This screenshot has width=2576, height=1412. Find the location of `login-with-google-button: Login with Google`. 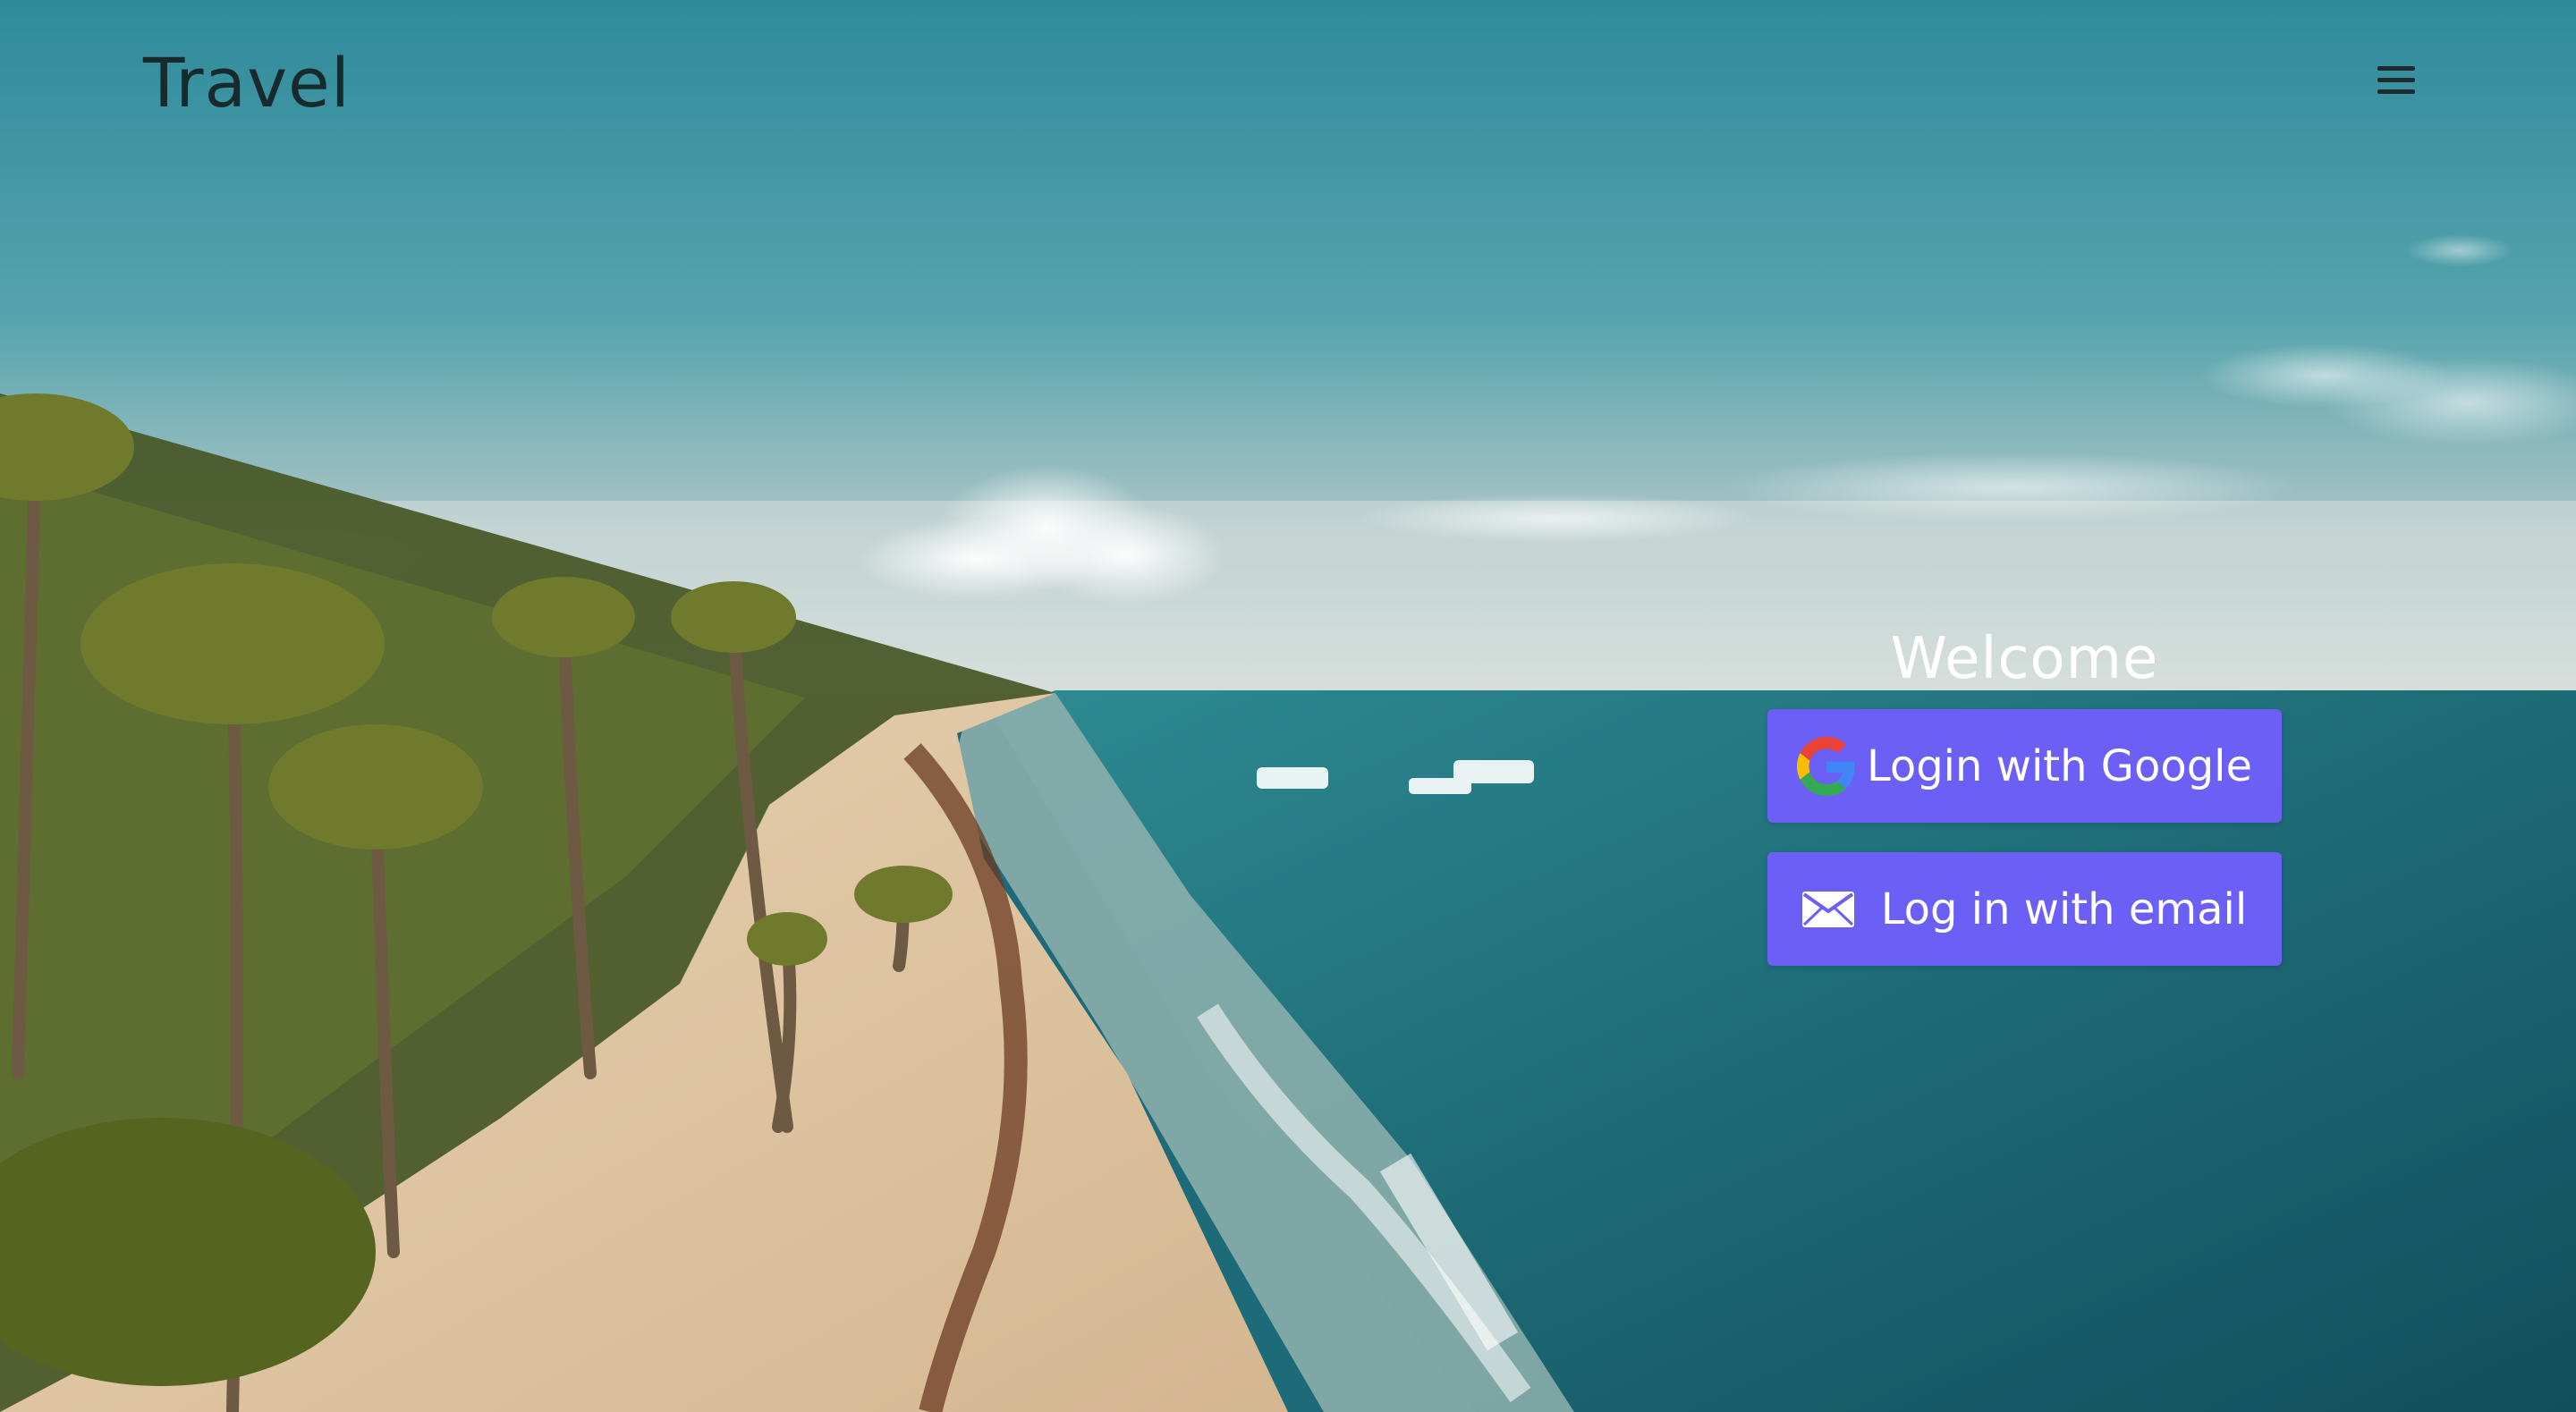

login-with-google-button: Login with Google is located at coordinates (2024, 766).